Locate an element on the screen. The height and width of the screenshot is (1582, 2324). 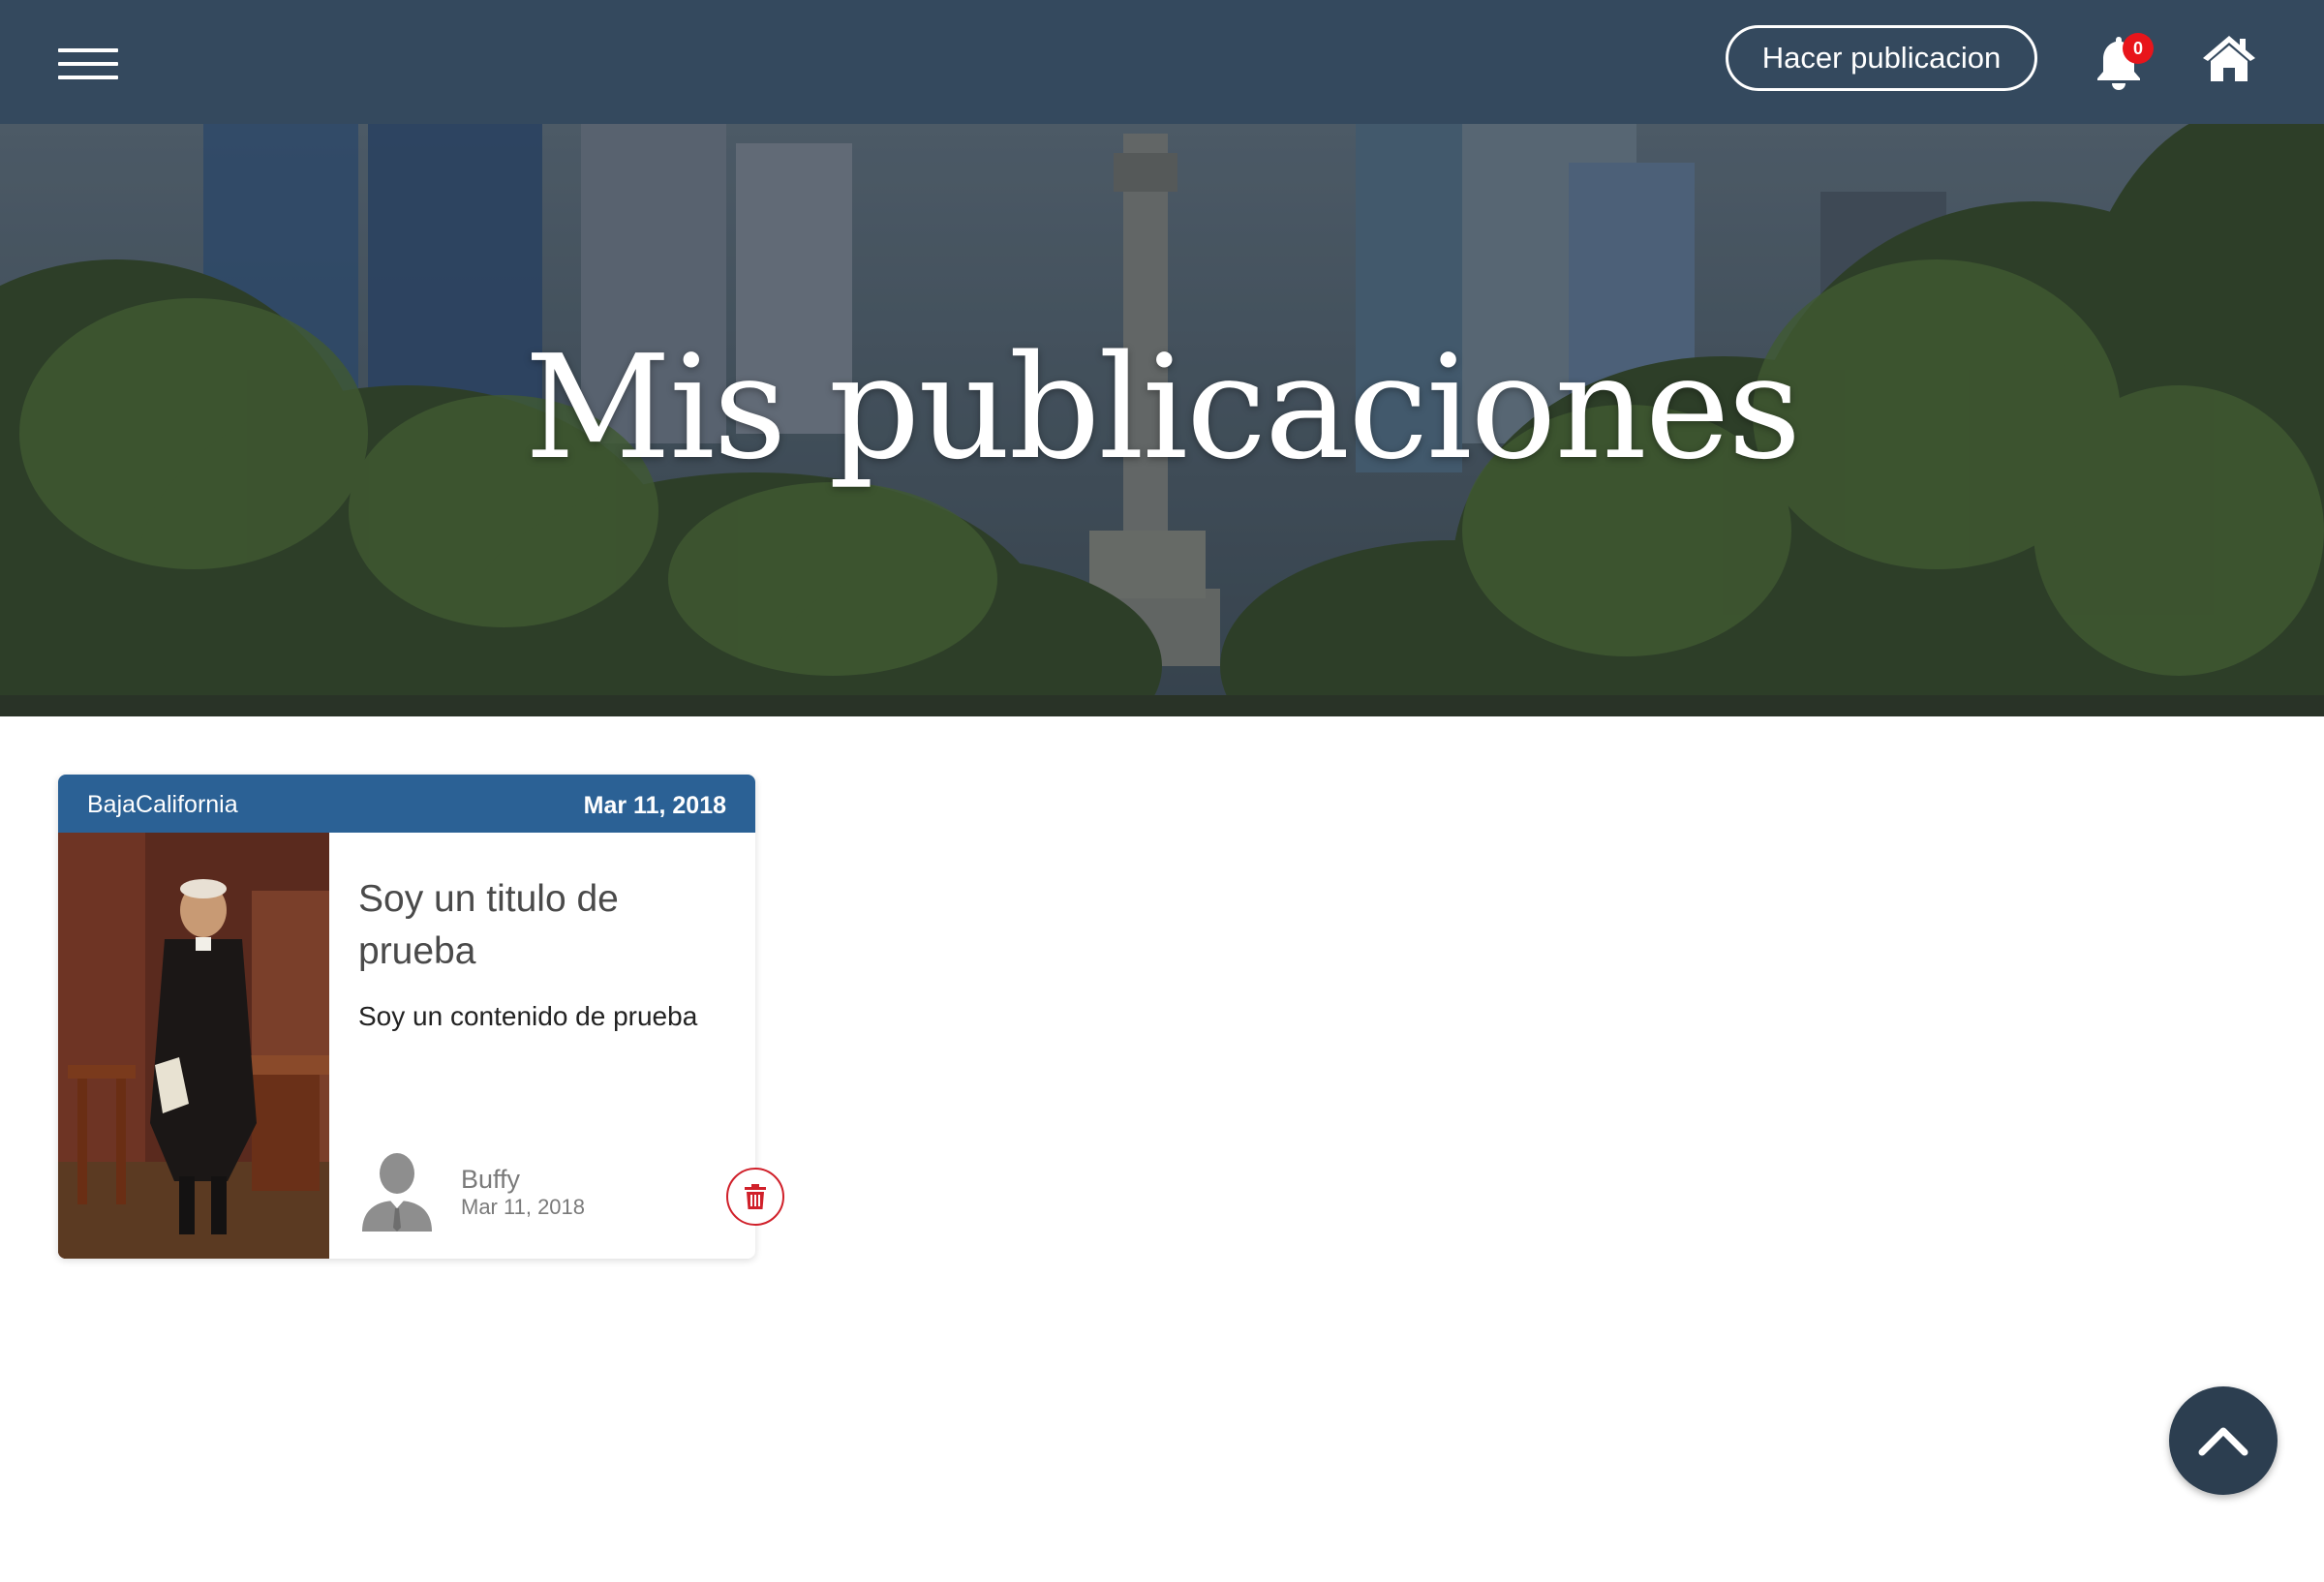
post-date: Mar 11, 2018 is located at coordinates (655, 805).